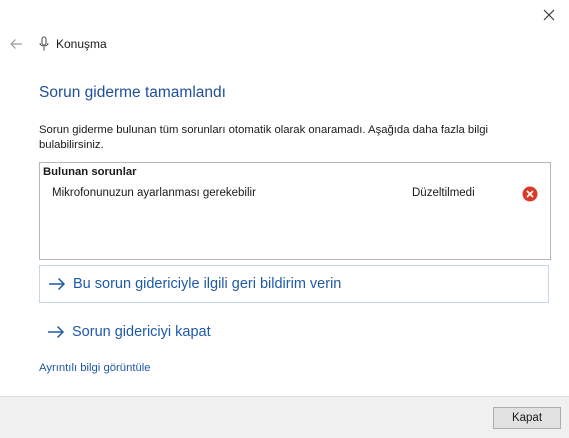  Describe the element at coordinates (90, 172) in the screenshot. I see `problems-header: Bulunan sorunlar` at that location.